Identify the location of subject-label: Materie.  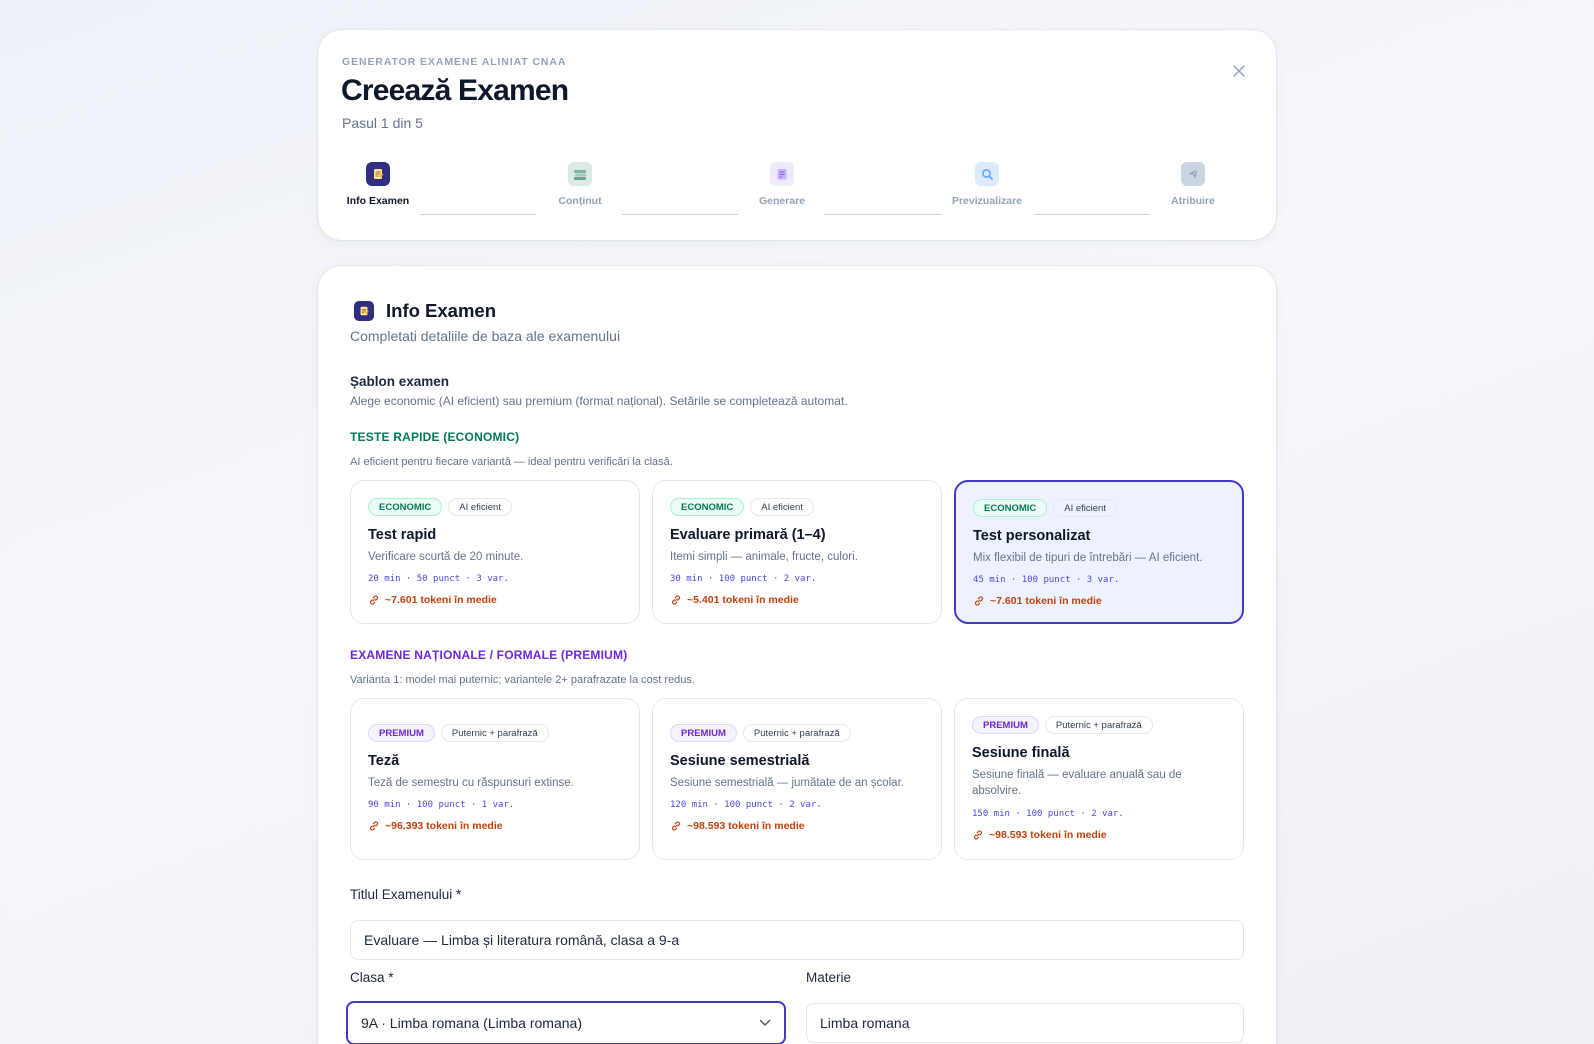
(829, 977).